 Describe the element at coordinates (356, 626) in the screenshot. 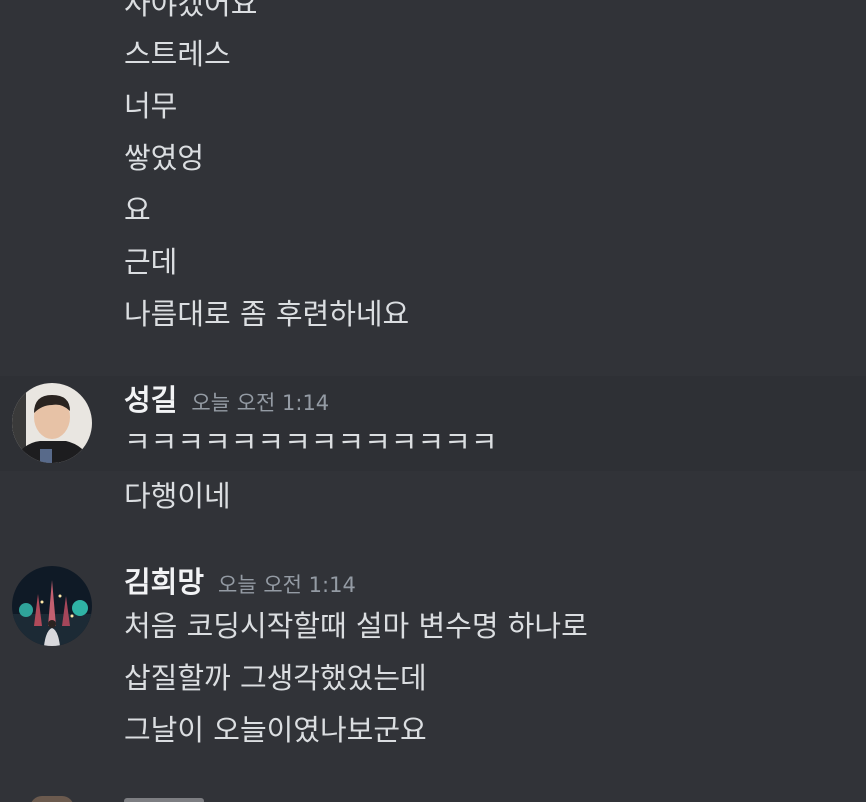

I see `message-line: 처음 코딩시작할때 설마 변수명 하나로` at that location.